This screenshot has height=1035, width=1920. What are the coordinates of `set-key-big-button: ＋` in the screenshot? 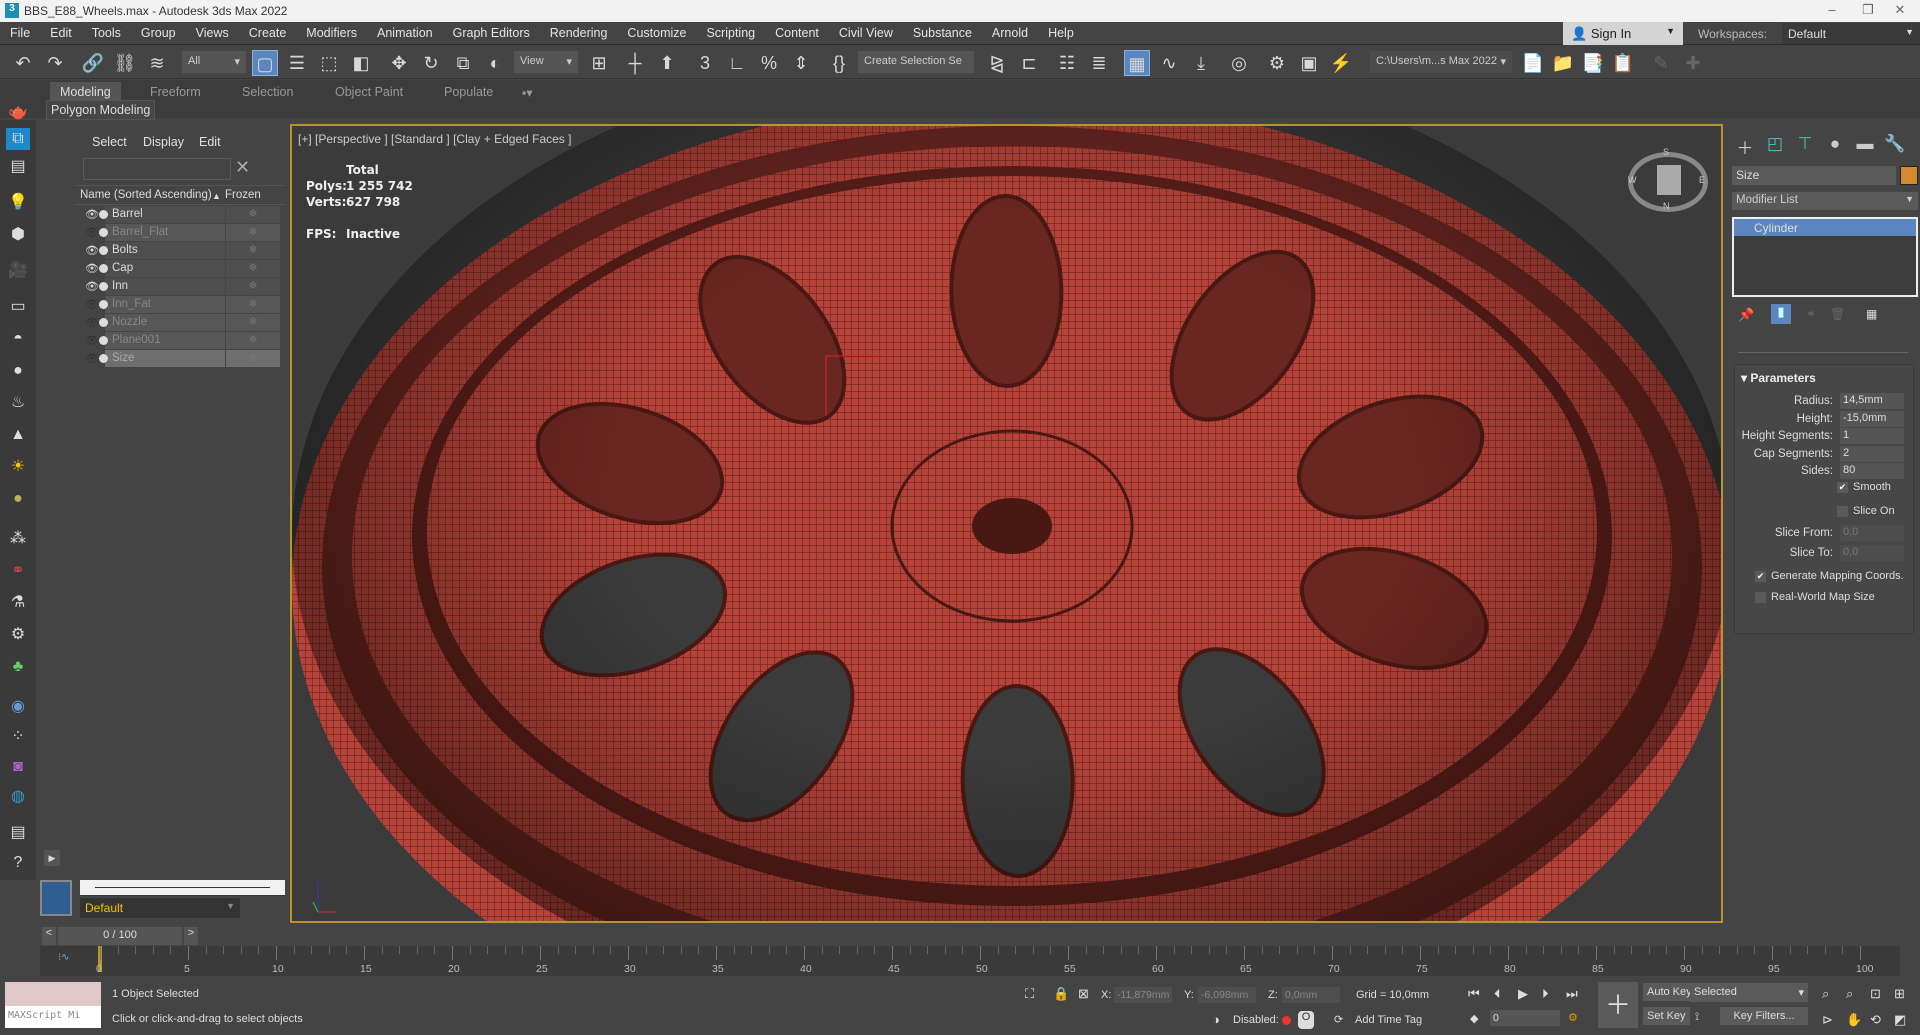 It's located at (1618, 1005).